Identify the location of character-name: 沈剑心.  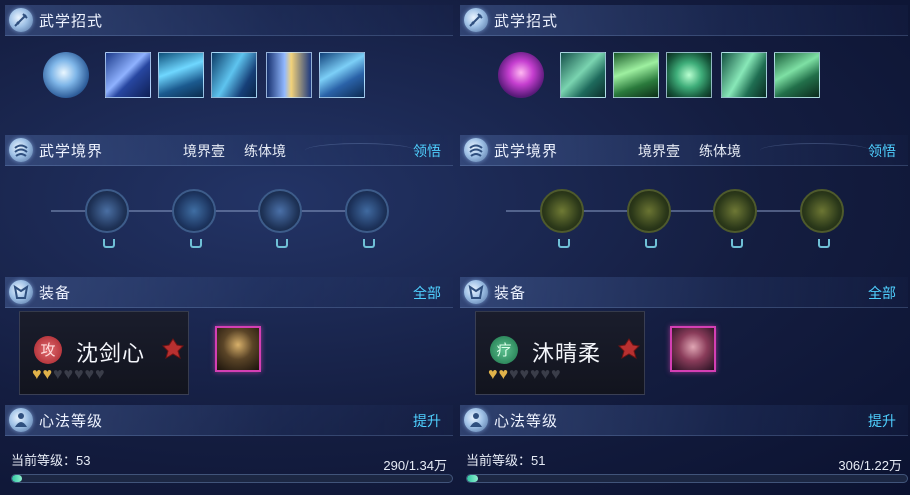
(111, 353).